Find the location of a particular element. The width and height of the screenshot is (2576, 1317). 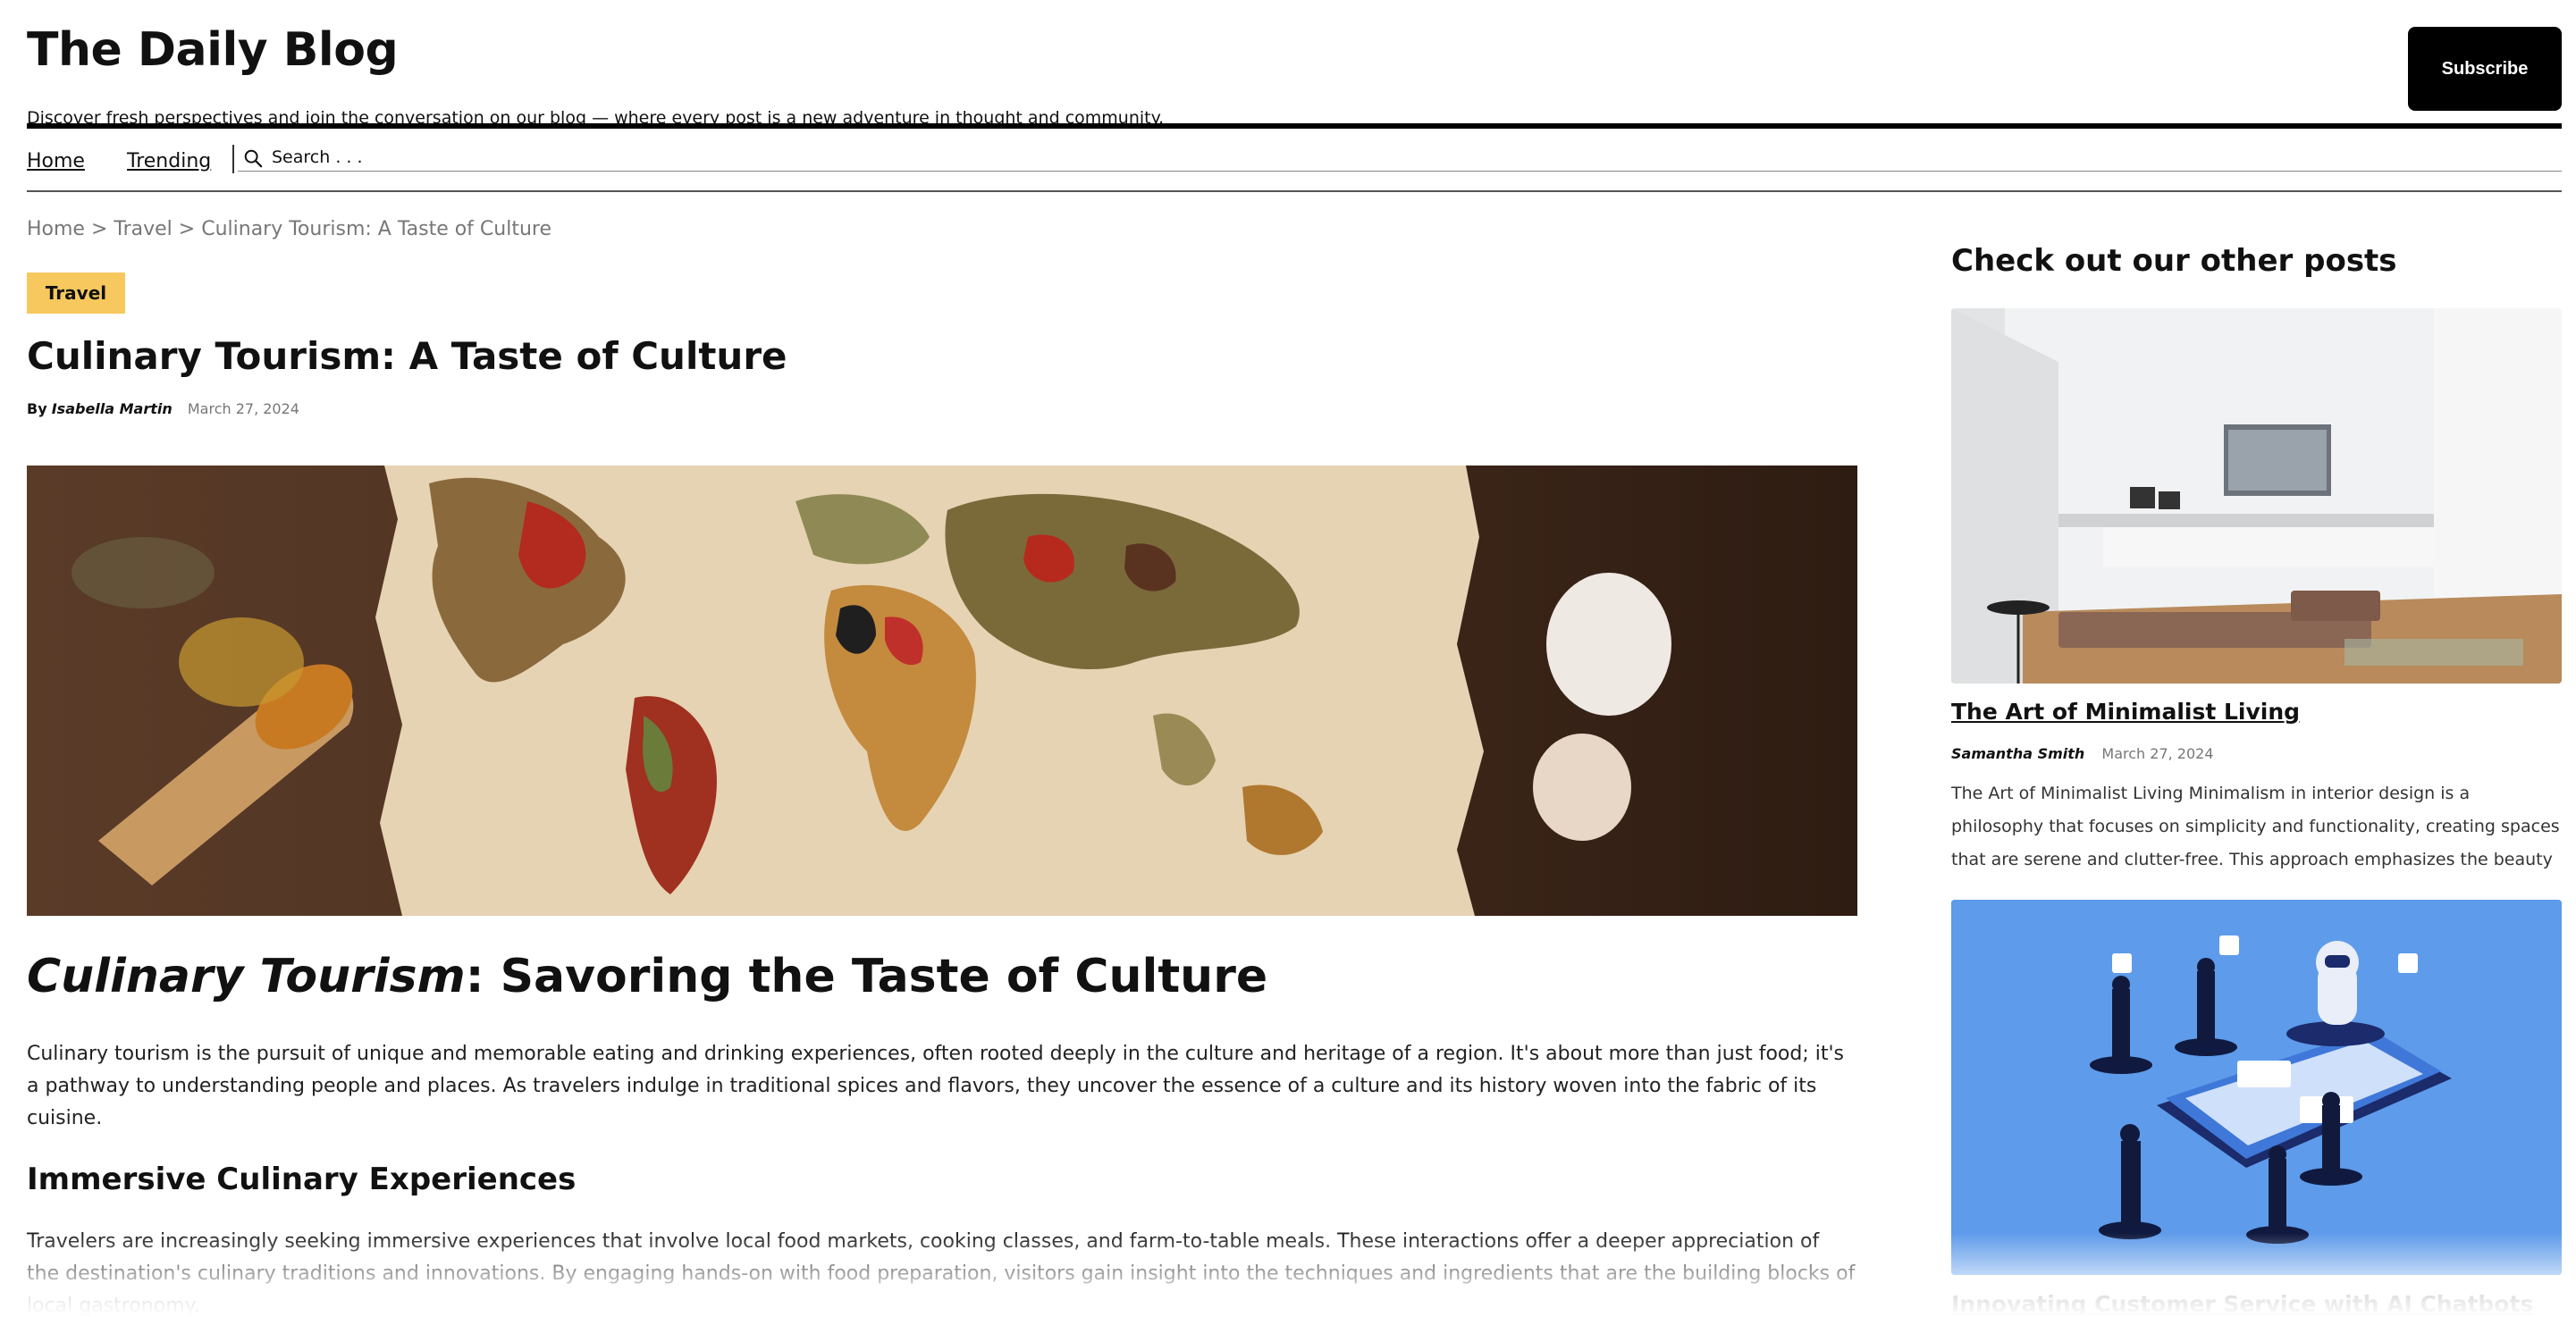

breadcrumb-current: Culinary Tourism: A Taste of Culture is located at coordinates (377, 229).